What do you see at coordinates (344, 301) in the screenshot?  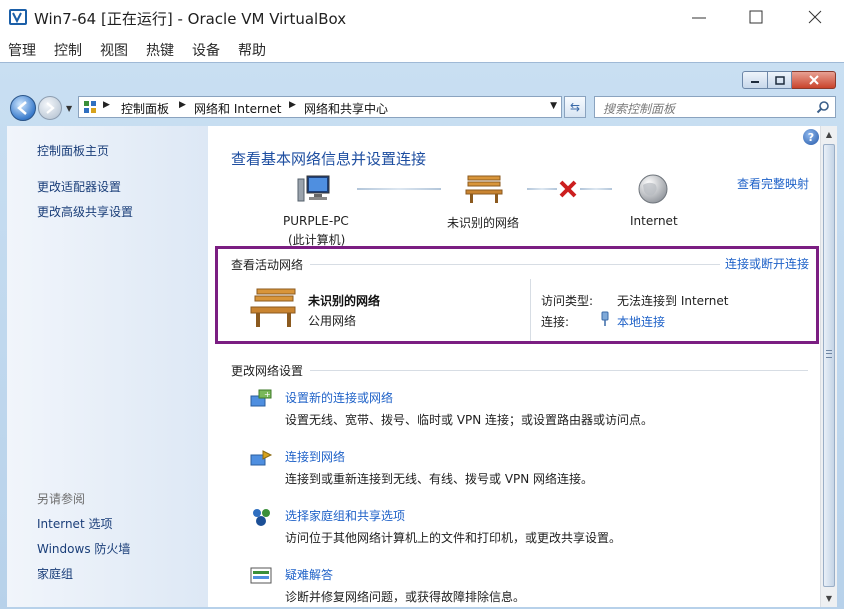 I see `active-network-name: 未识别的网络` at bounding box center [344, 301].